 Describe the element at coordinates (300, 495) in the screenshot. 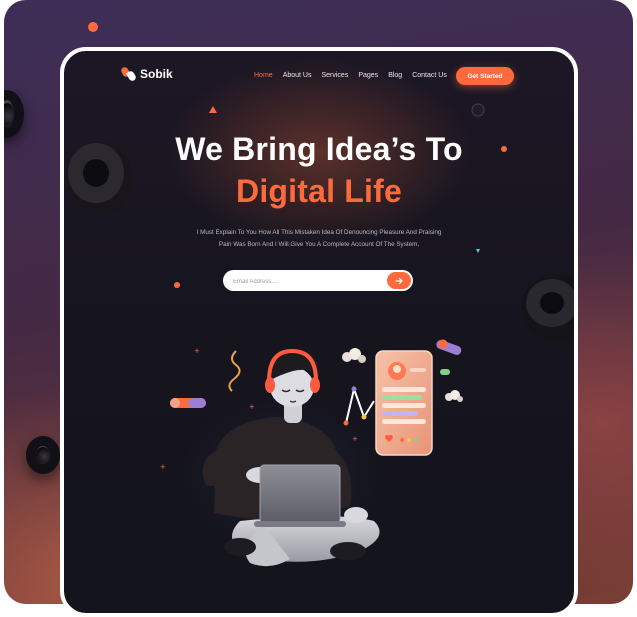

I see `laptop` at that location.